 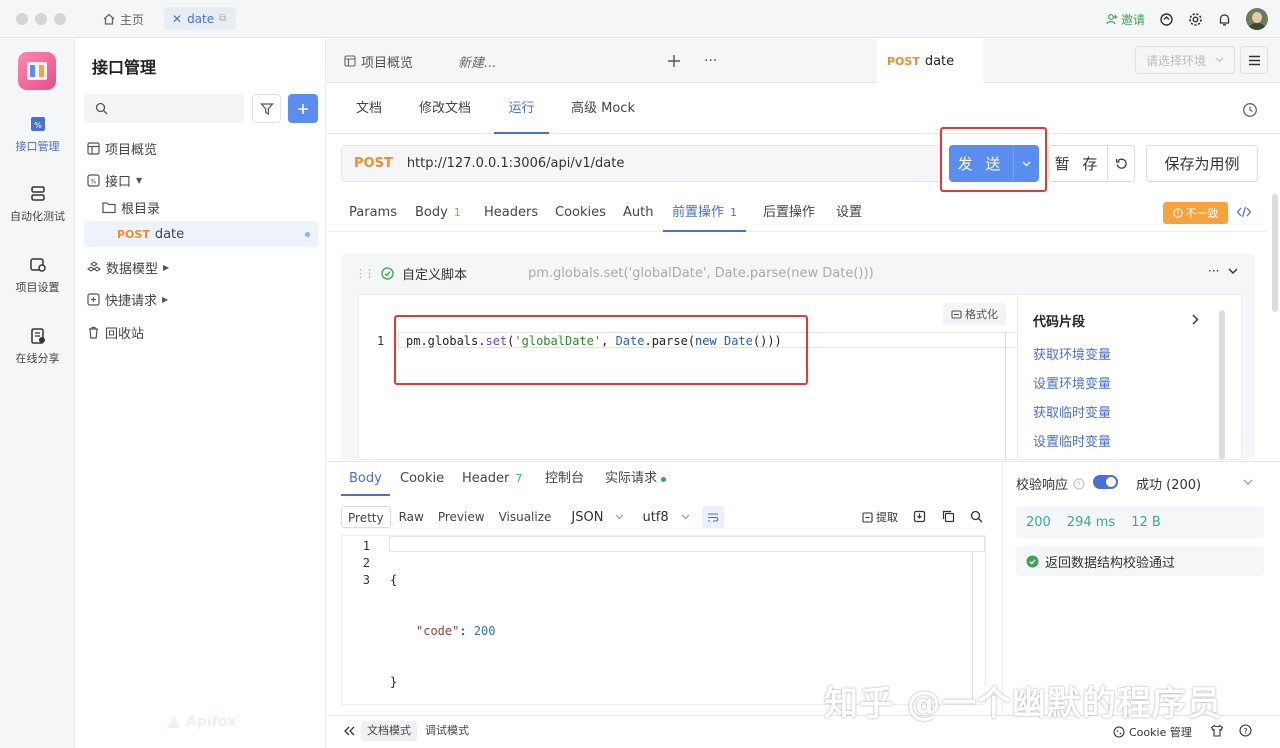 What do you see at coordinates (704, 213) in the screenshot?
I see `ptab-pre-request: 前置操作1` at bounding box center [704, 213].